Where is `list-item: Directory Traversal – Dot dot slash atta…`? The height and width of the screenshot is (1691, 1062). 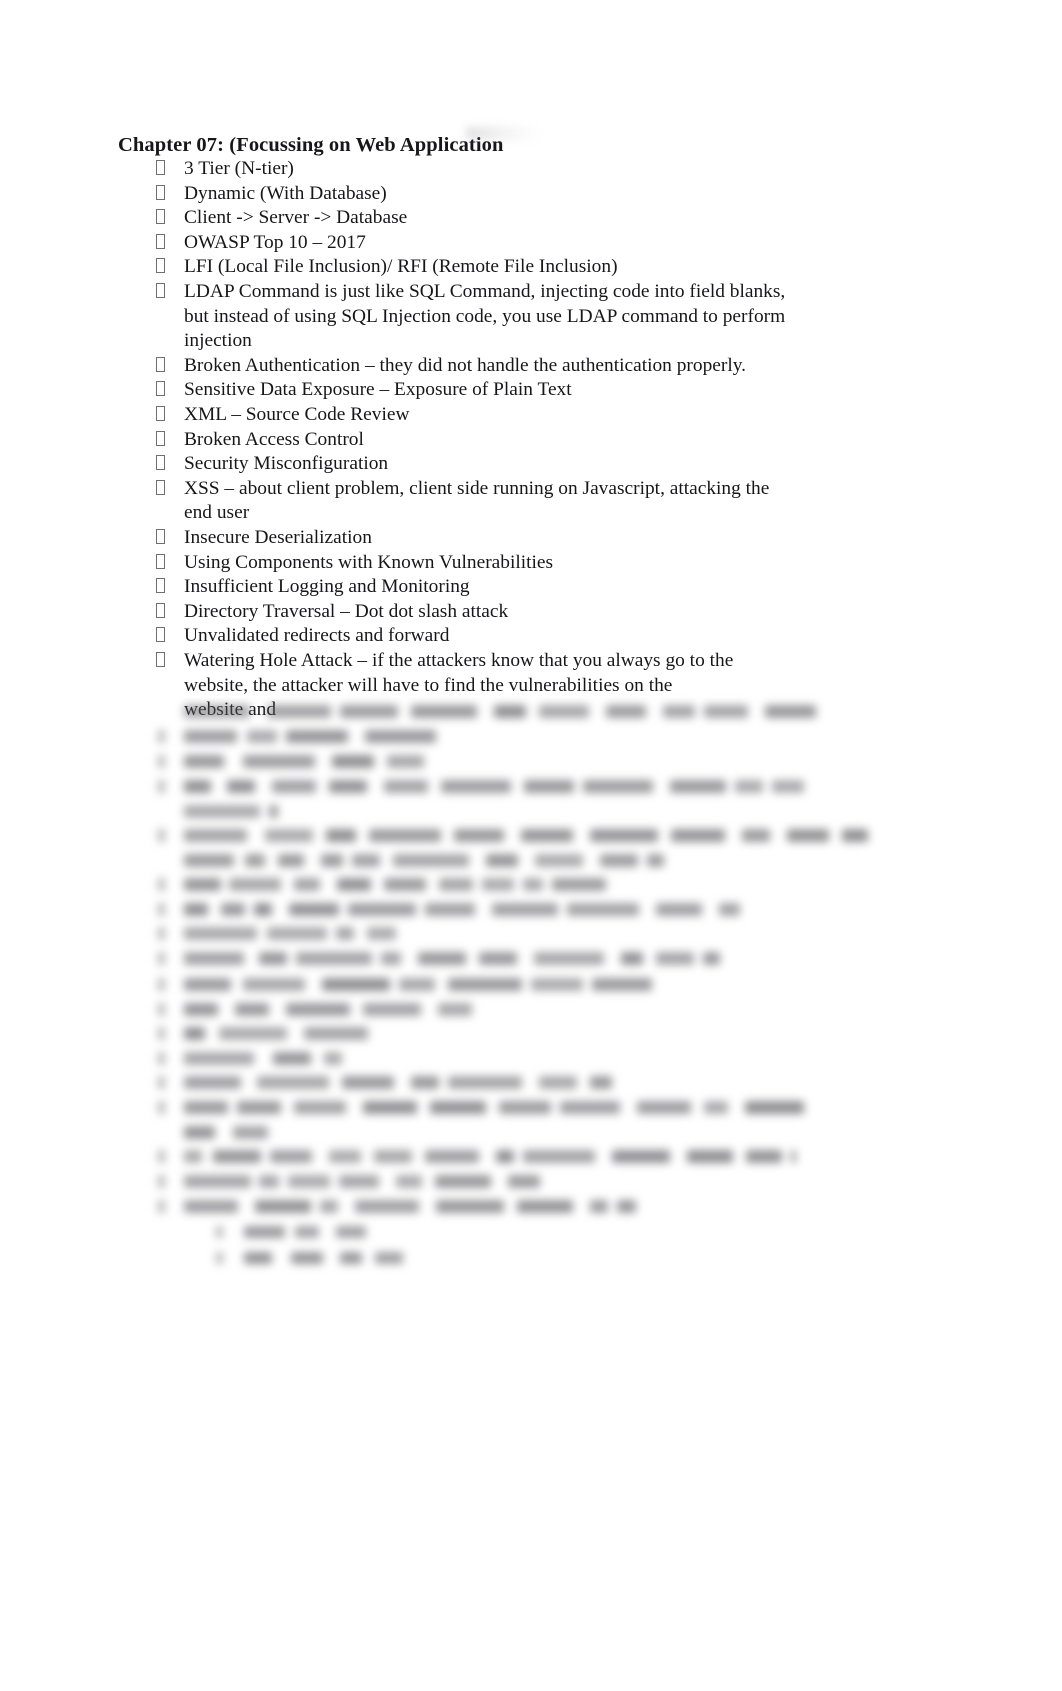 list-item: Directory Traversal – Dot dot slash atta… is located at coordinates (506, 612).